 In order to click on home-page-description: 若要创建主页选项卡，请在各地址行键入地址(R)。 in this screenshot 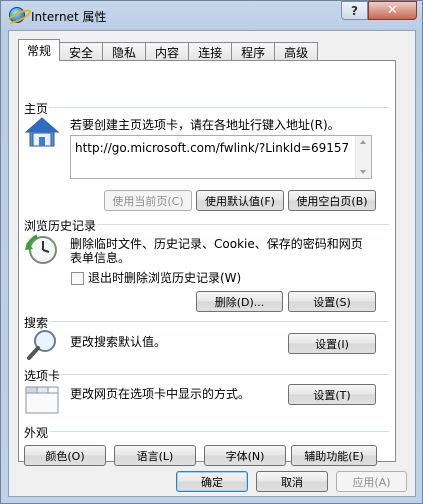, I will do `click(205, 125)`.